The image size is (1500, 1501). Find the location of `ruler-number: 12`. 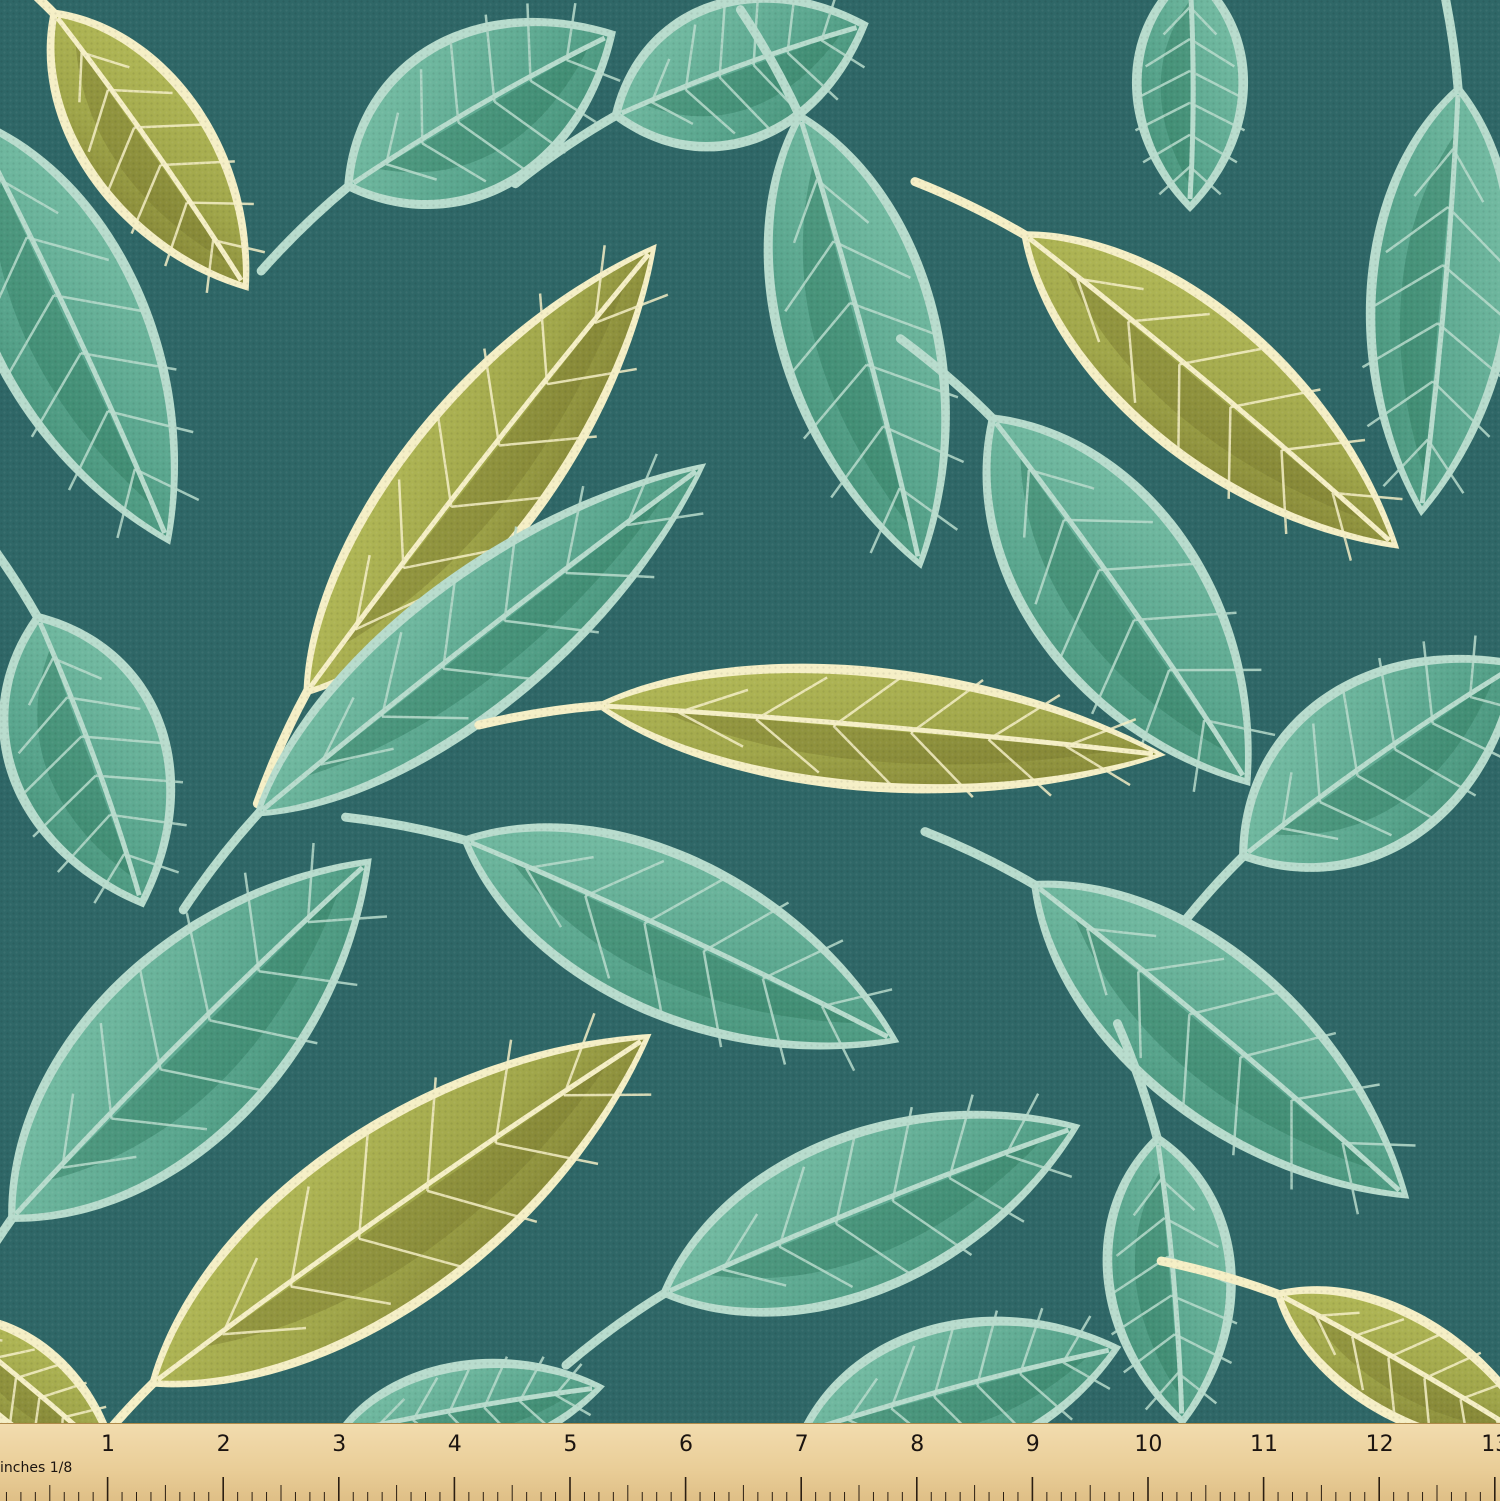

ruler-number: 12 is located at coordinates (1379, 1444).